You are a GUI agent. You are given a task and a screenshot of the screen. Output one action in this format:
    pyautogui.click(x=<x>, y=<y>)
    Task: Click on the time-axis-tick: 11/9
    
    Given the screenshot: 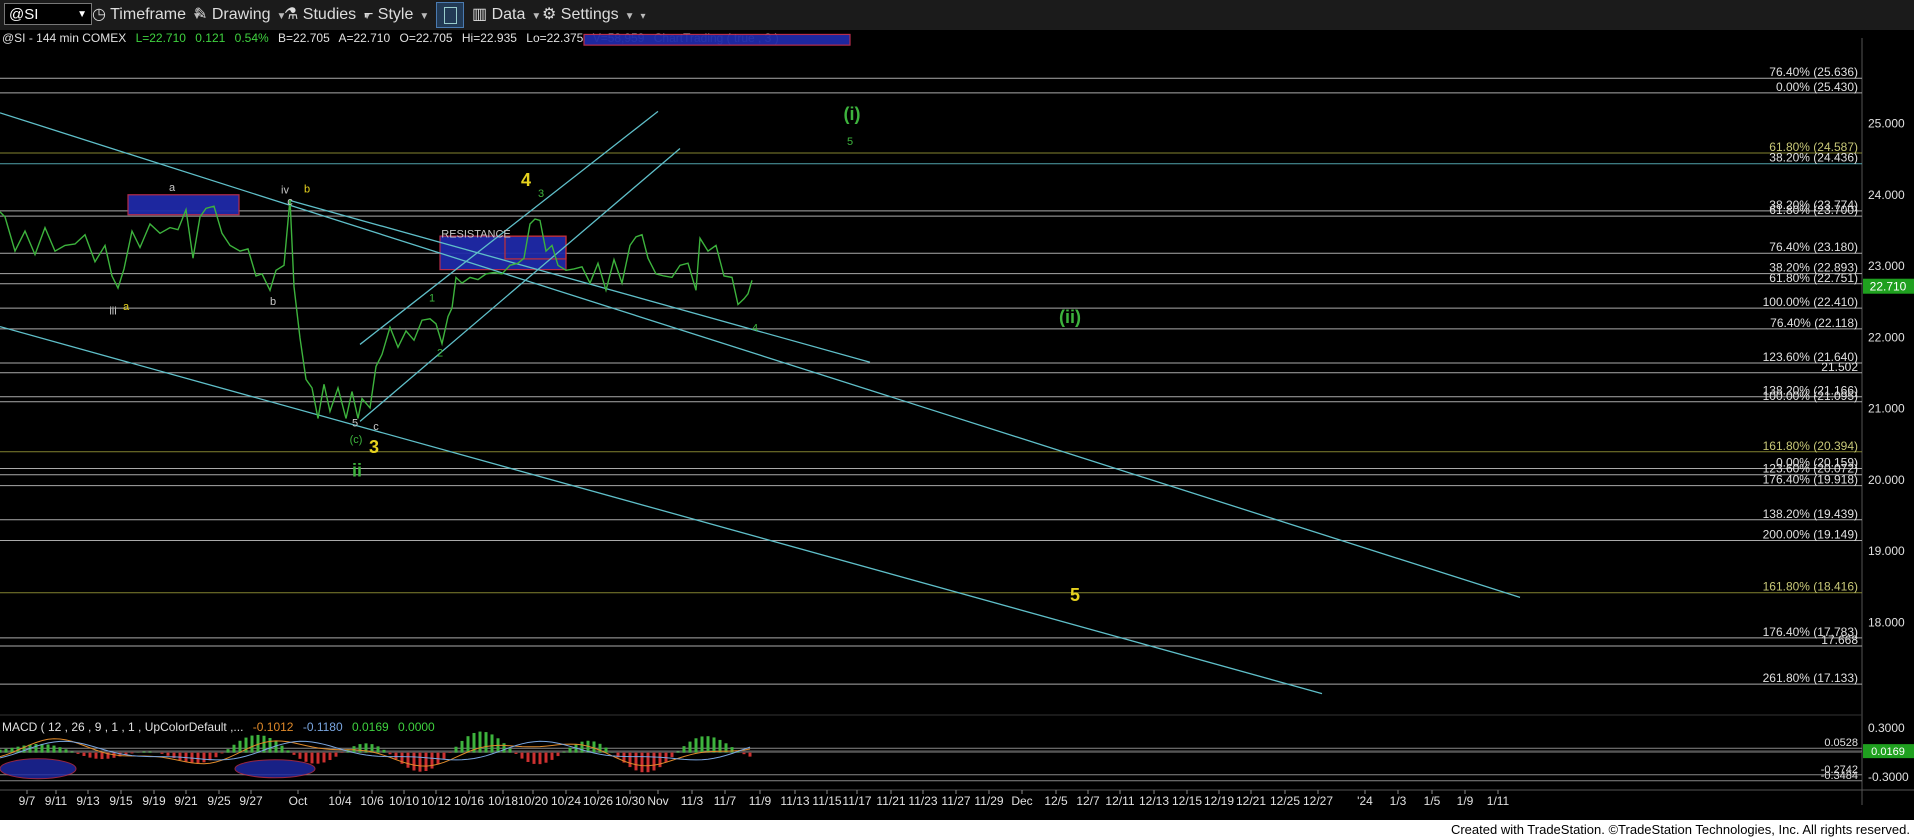 What is the action you would take?
    pyautogui.click(x=760, y=801)
    